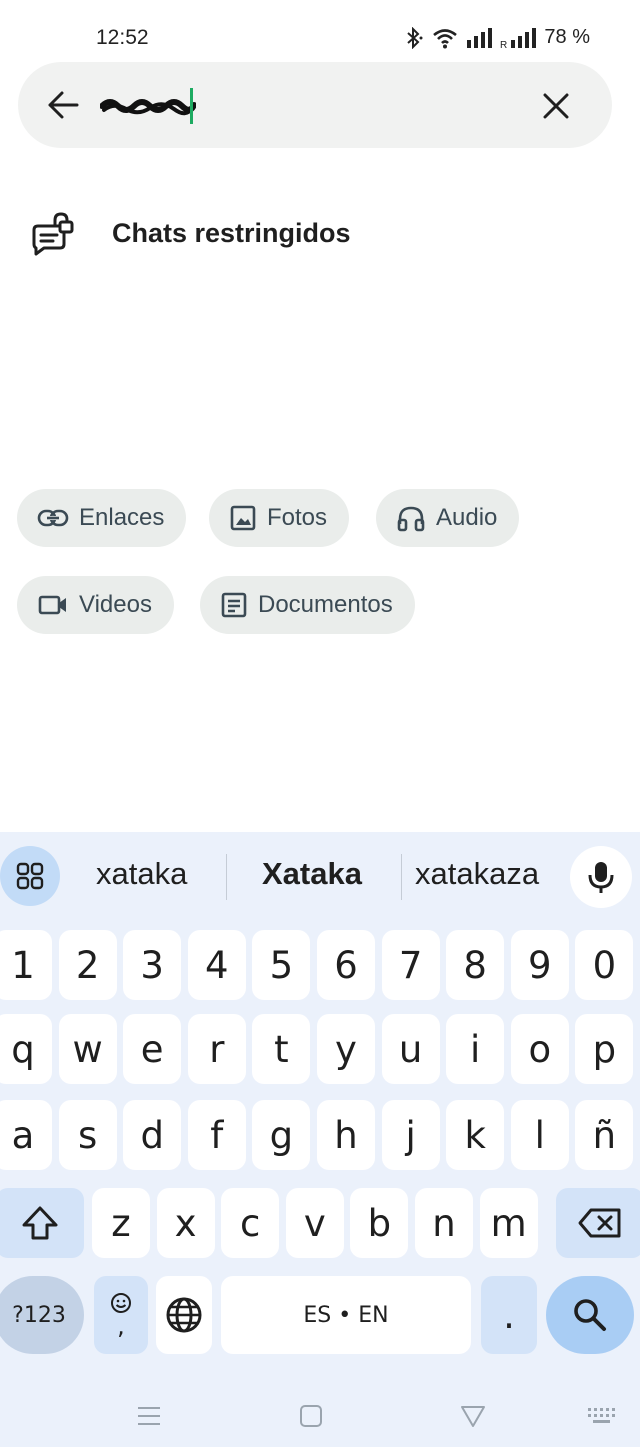 This screenshot has height=1447, width=640. What do you see at coordinates (42, 1315) in the screenshot?
I see `symbols-key: ?123` at bounding box center [42, 1315].